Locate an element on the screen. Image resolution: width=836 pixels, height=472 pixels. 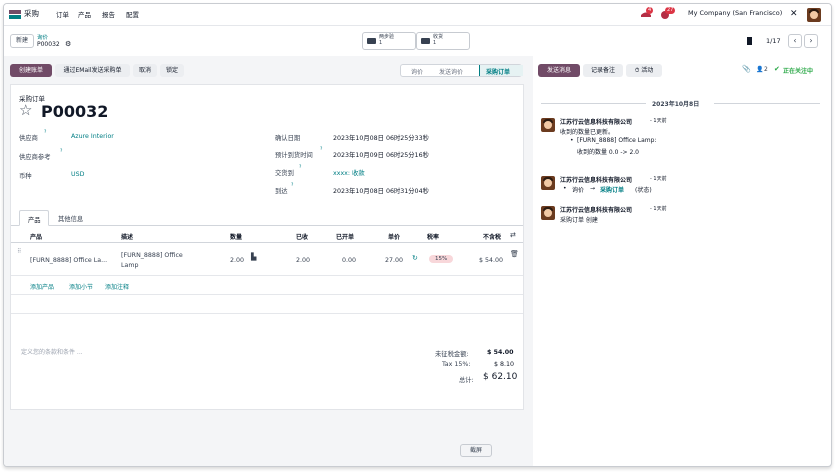
col-product: 产品 is located at coordinates (36, 236).